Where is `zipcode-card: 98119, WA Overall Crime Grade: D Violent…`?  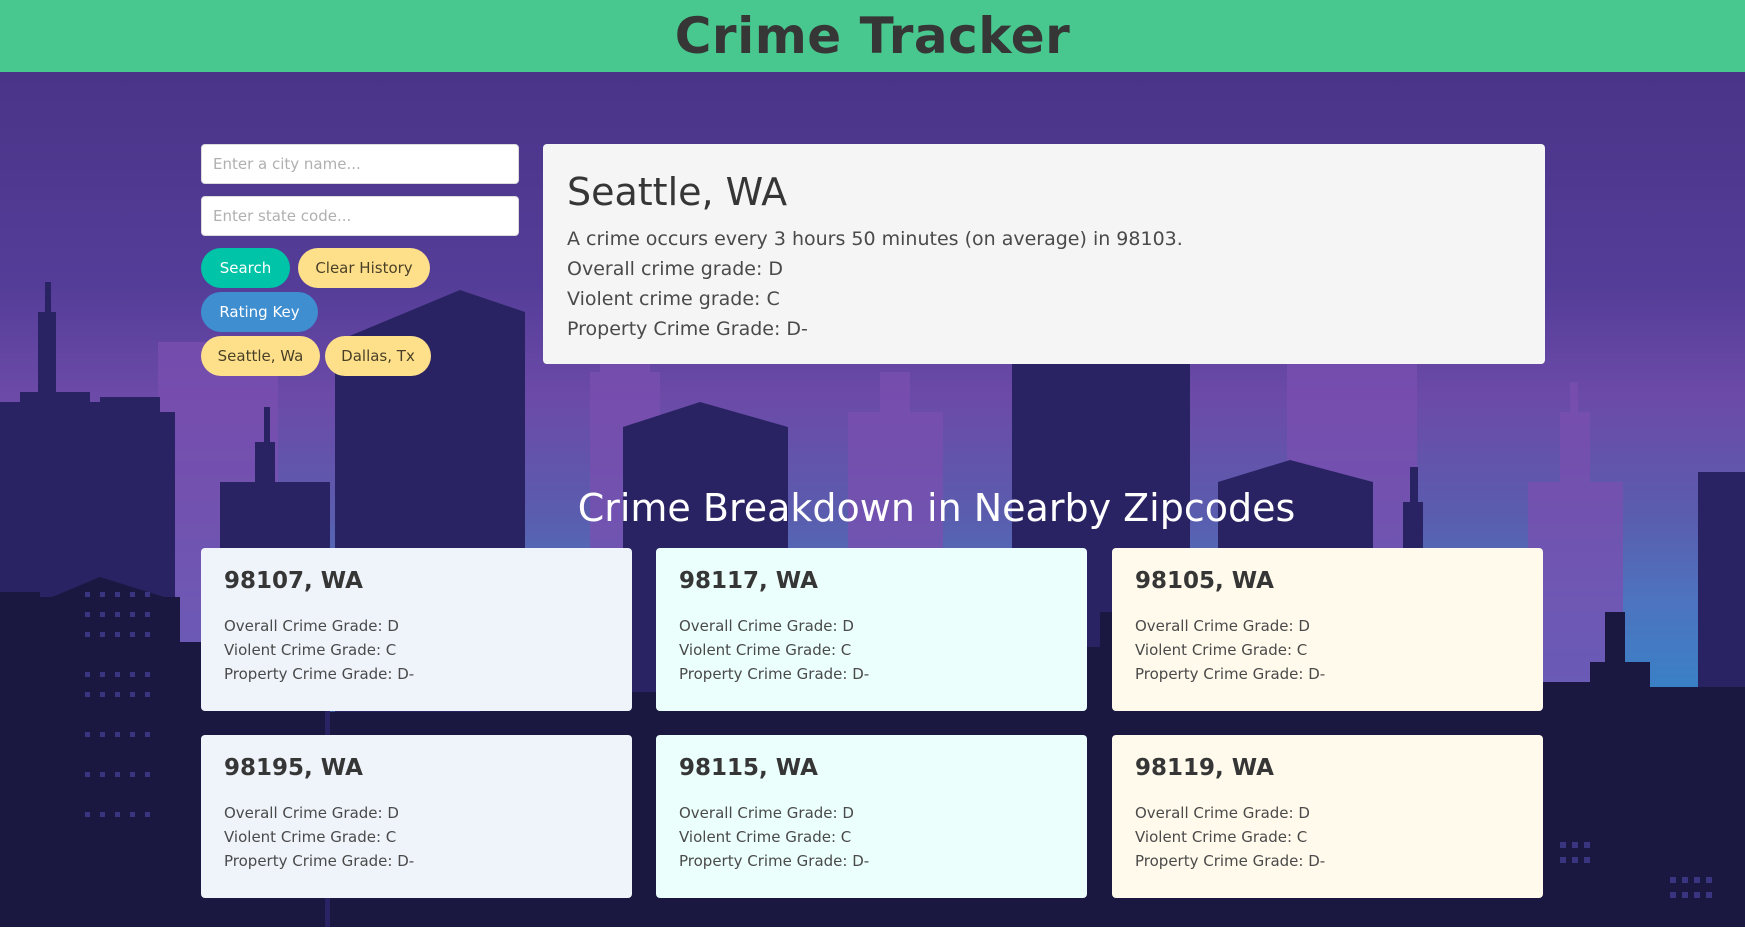 zipcode-card: 98119, WA Overall Crime Grade: D Violent… is located at coordinates (1327, 816).